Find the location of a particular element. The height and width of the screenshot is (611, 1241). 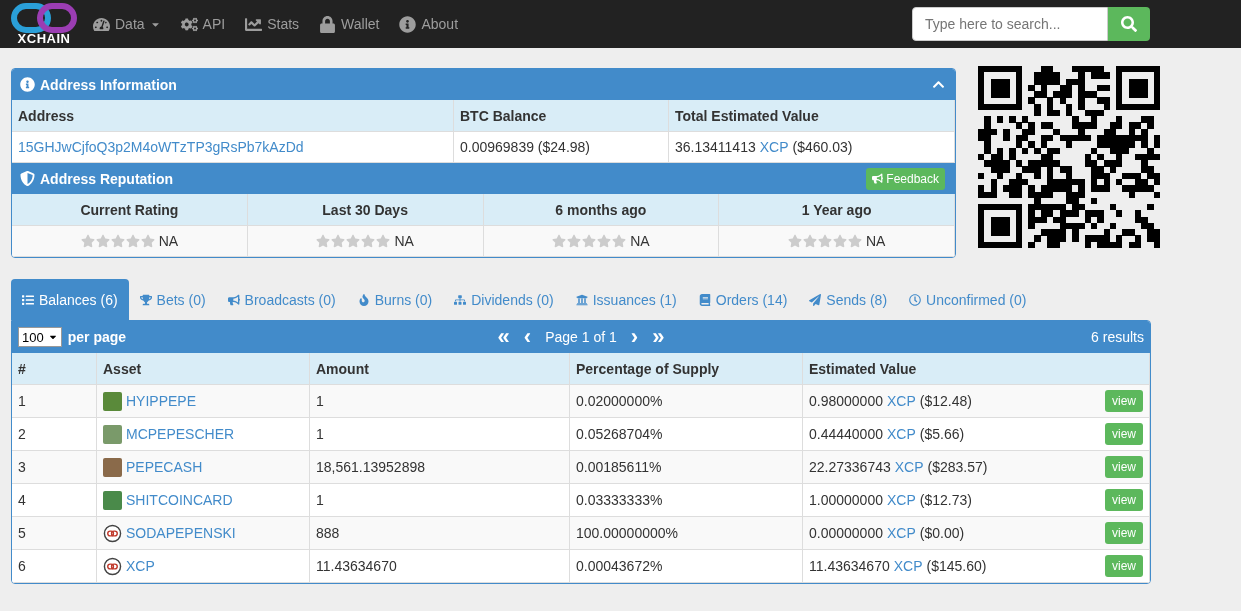

usd-value: ($0.00) is located at coordinates (942, 533).